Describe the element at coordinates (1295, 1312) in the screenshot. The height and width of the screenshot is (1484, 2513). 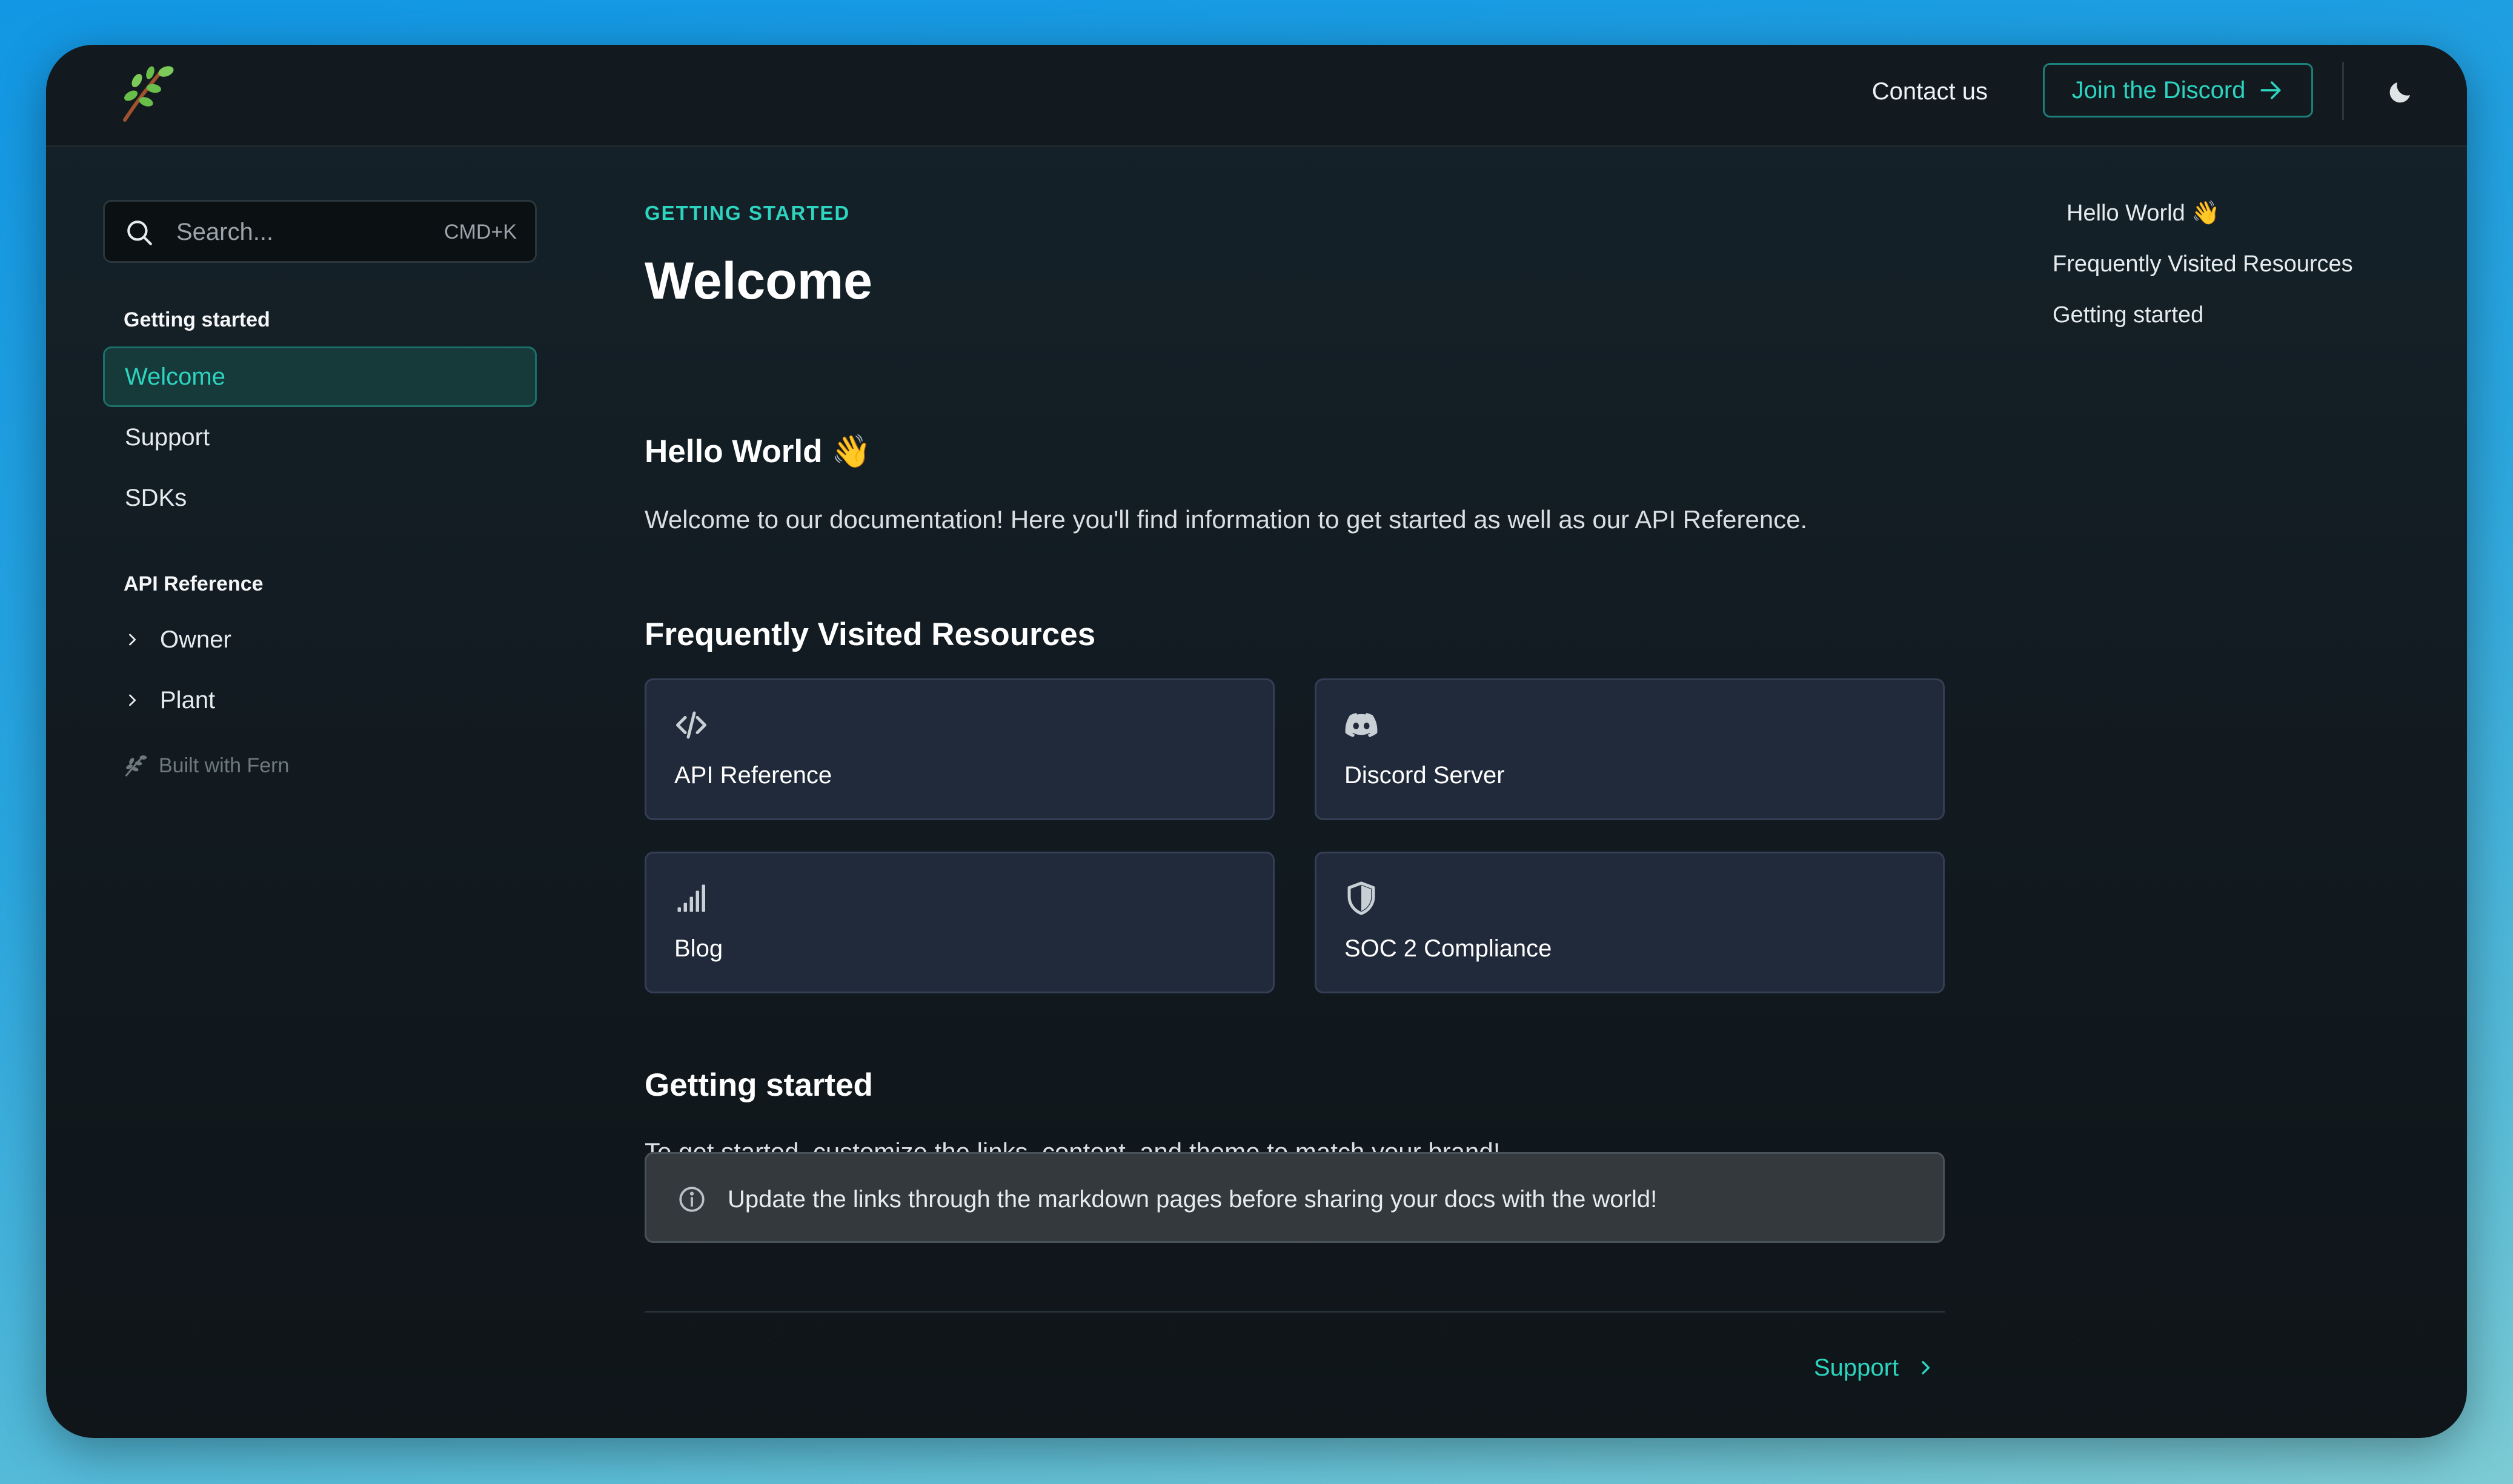
I see `footer-divider` at that location.